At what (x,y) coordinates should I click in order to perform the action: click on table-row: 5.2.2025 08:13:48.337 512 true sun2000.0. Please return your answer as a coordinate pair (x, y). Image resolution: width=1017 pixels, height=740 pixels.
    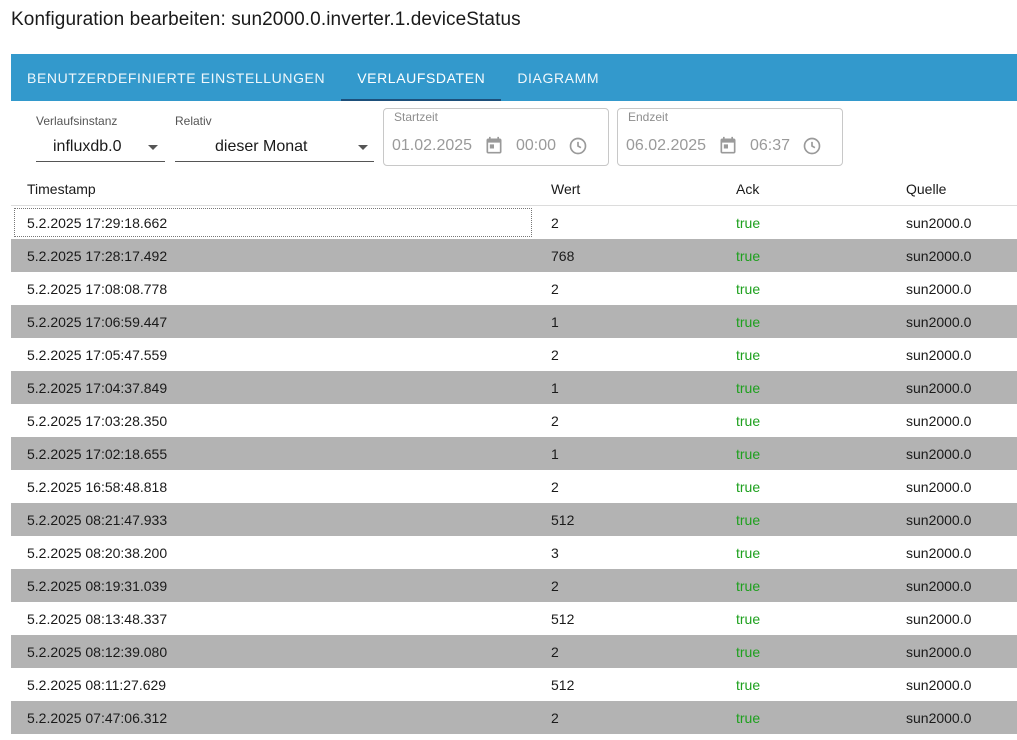
    Looking at the image, I should click on (514, 618).